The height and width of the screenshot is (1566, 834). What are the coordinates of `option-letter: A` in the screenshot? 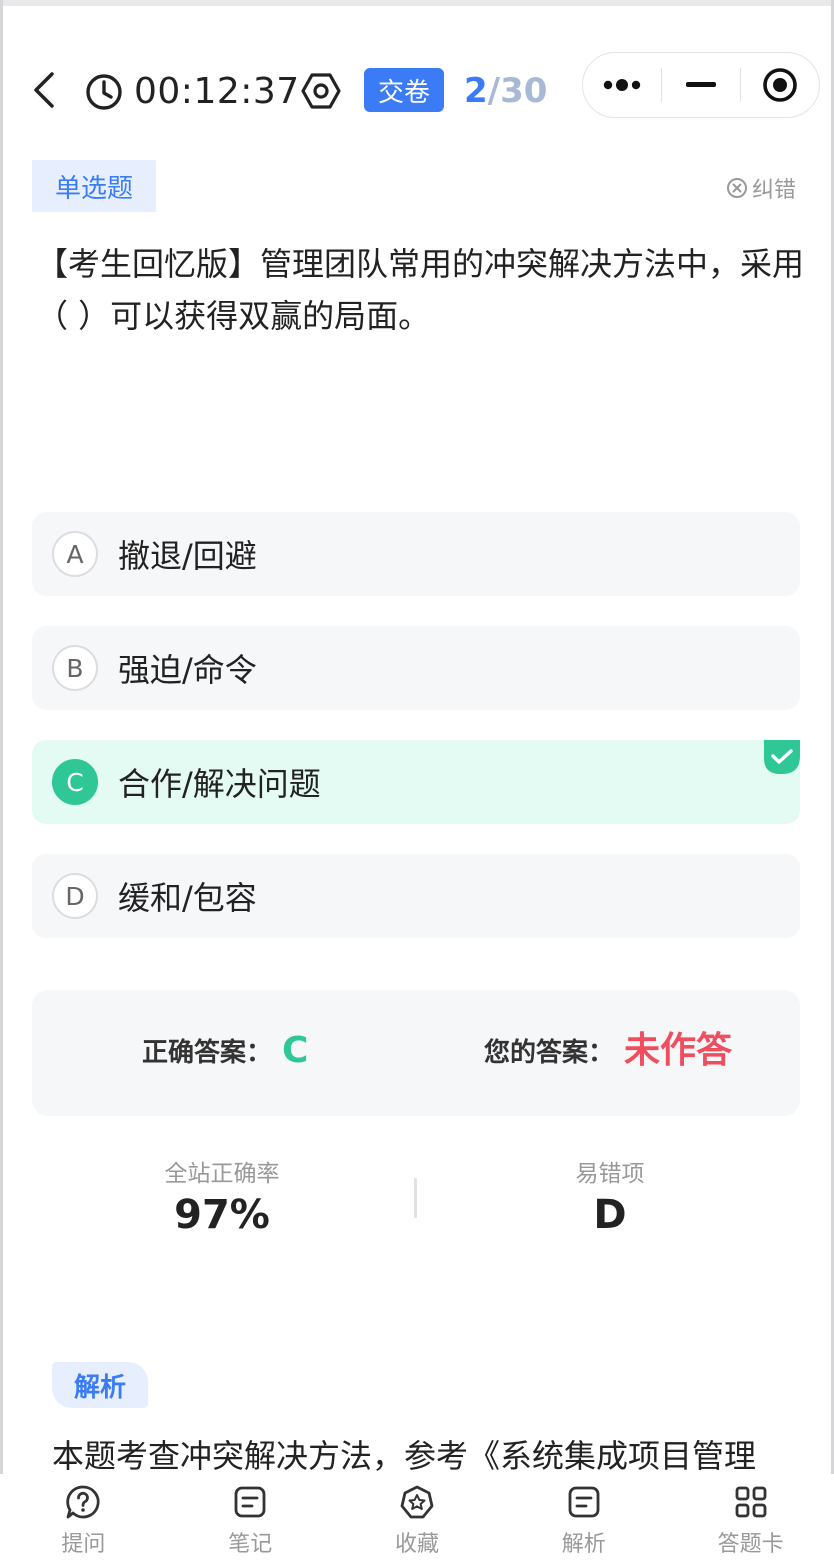 It's located at (75, 554).